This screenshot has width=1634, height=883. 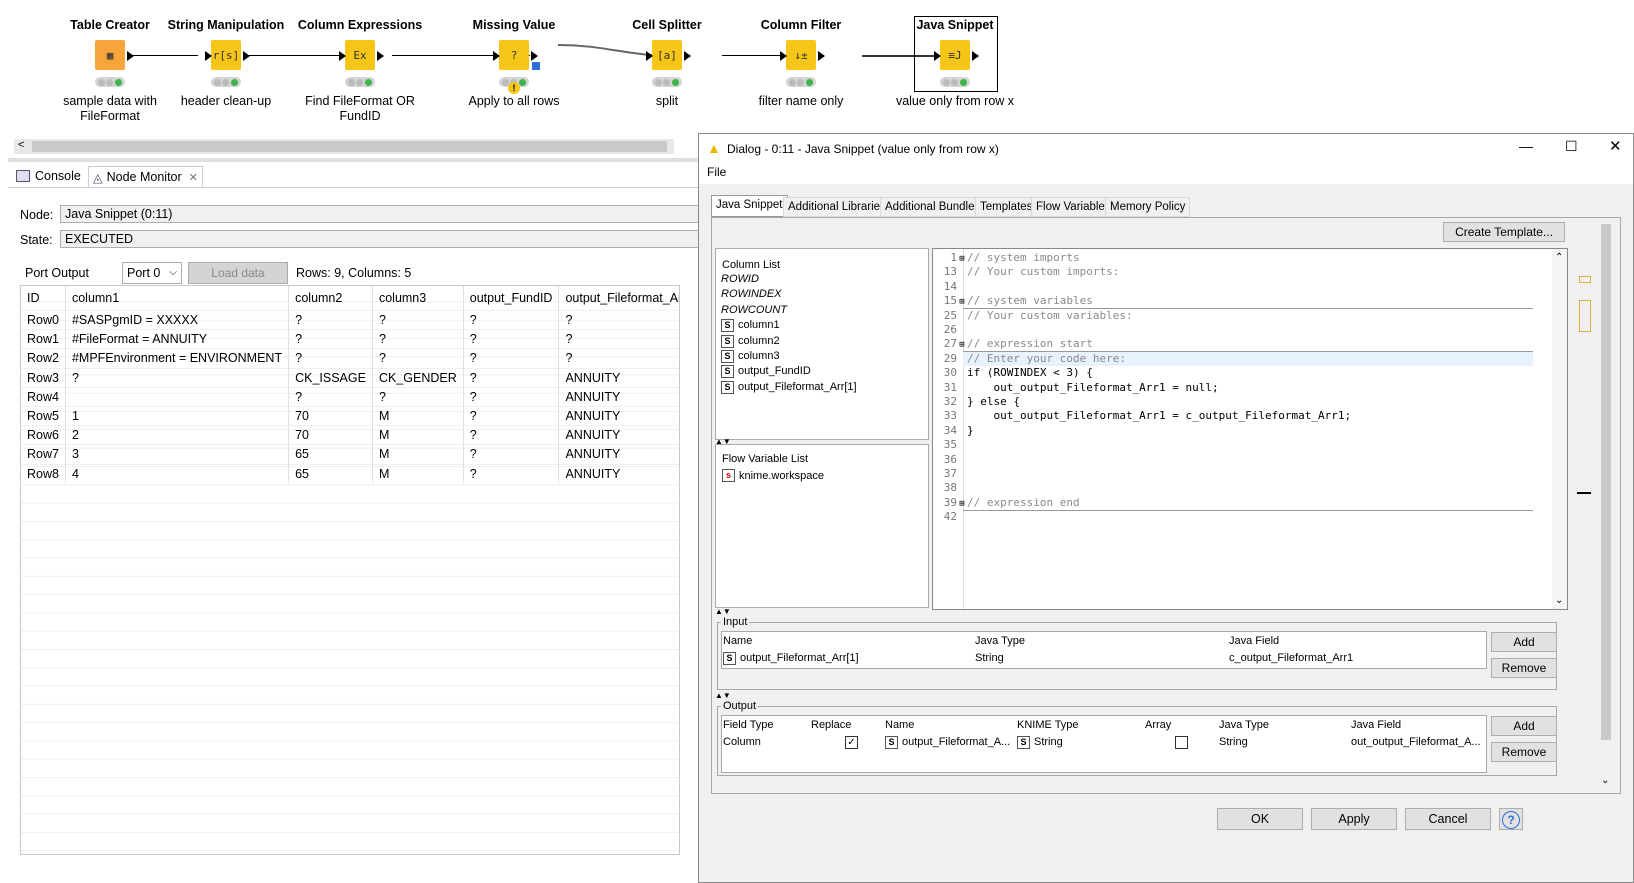 What do you see at coordinates (1291, 658) in the screenshot?
I see `input-cell: c_output_Fileformat_Arr1` at bounding box center [1291, 658].